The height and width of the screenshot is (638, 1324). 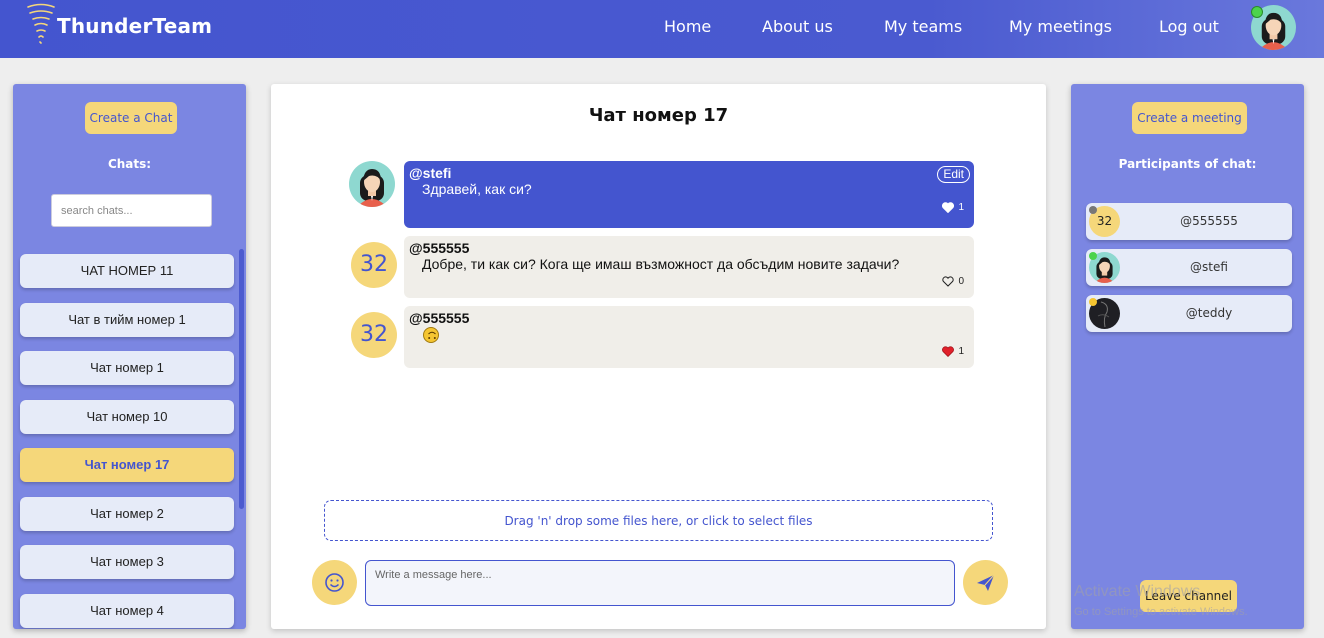 I want to click on create-meeting-button: Create a meeting, so click(x=1189, y=118).